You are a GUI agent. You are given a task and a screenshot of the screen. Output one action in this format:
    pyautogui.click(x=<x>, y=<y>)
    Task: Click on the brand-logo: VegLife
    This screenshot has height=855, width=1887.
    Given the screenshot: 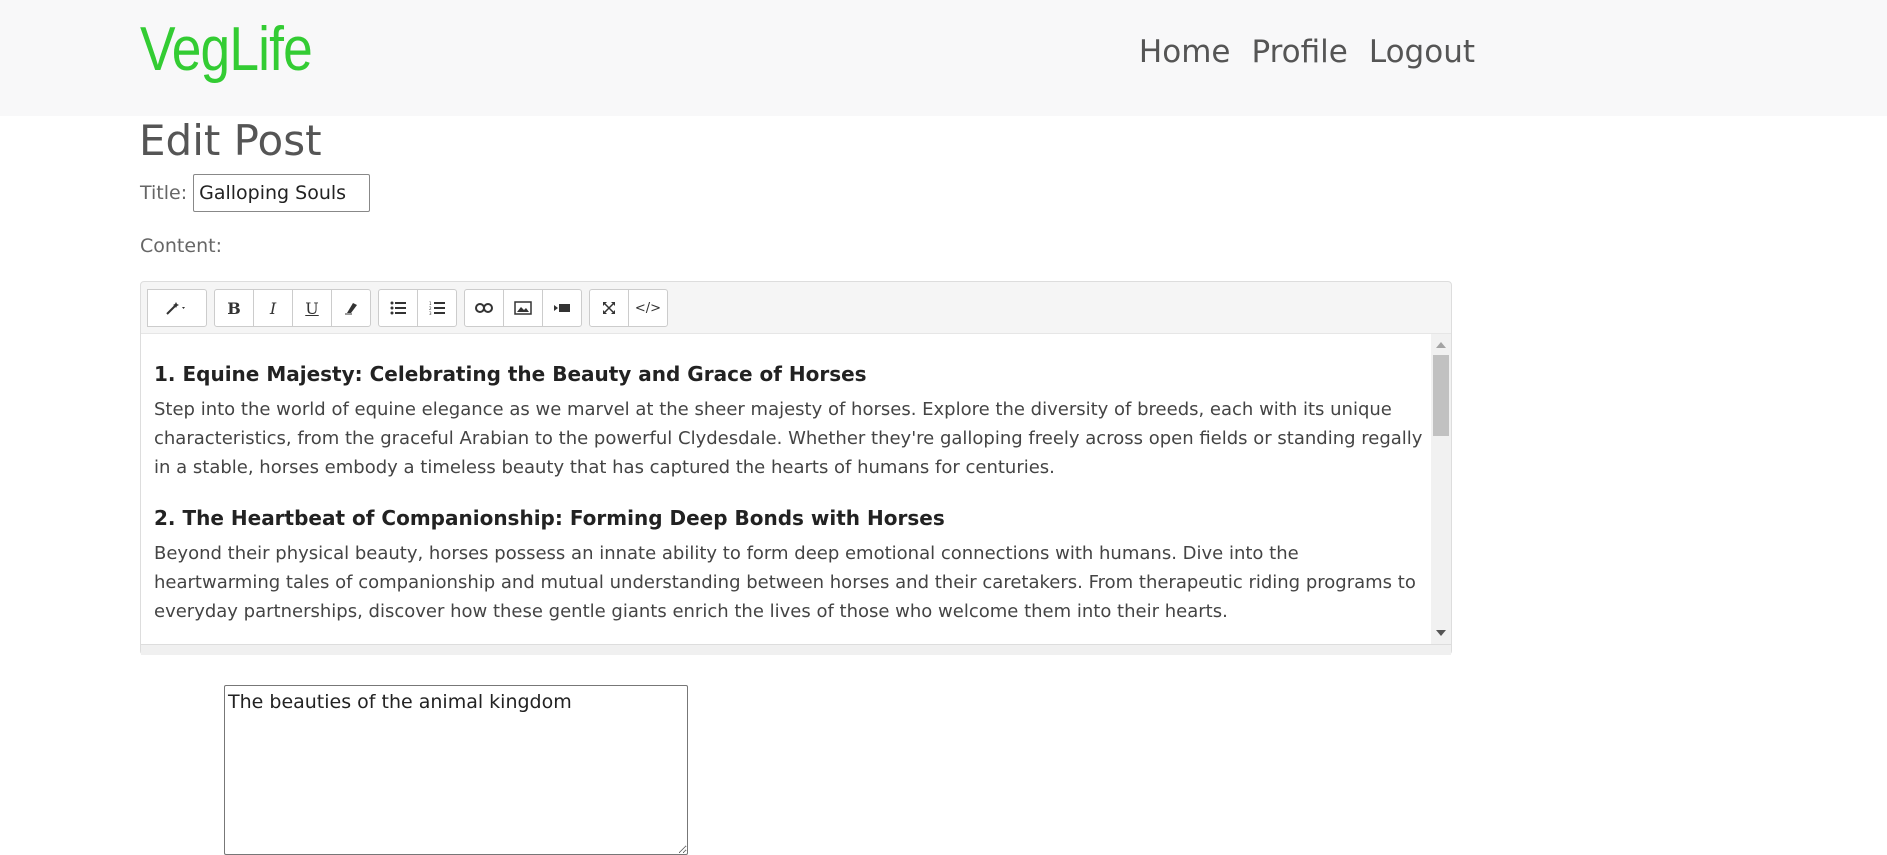 What is the action you would take?
    pyautogui.click(x=226, y=49)
    